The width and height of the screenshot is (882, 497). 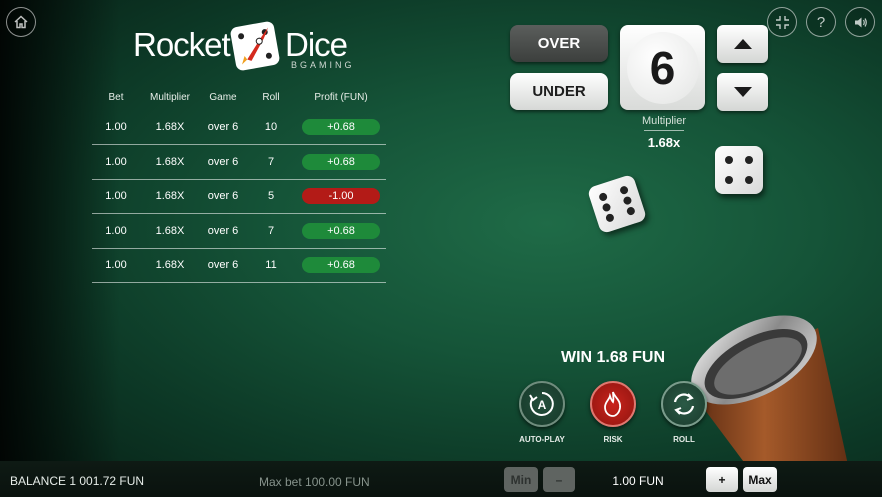 I want to click on target-number: 6, so click(x=662, y=67).